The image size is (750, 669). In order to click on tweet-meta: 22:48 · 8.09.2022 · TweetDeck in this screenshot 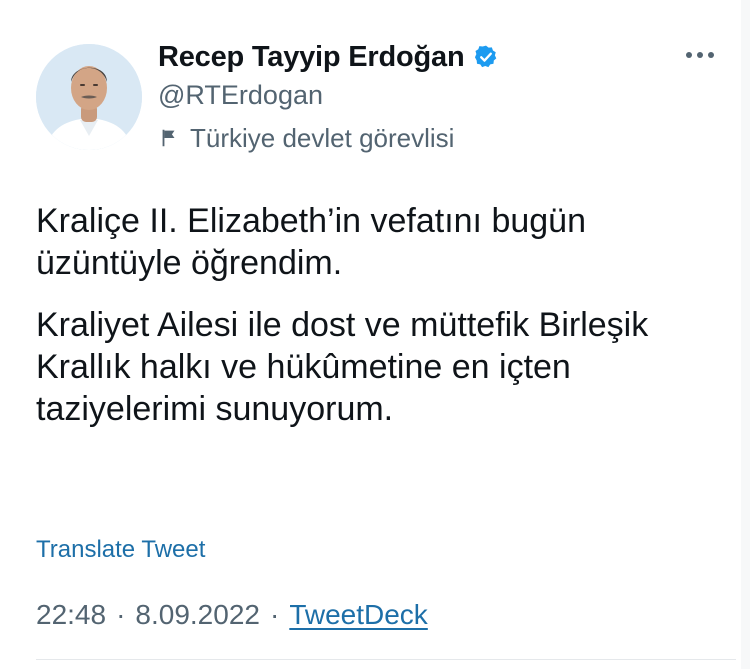, I will do `click(232, 615)`.